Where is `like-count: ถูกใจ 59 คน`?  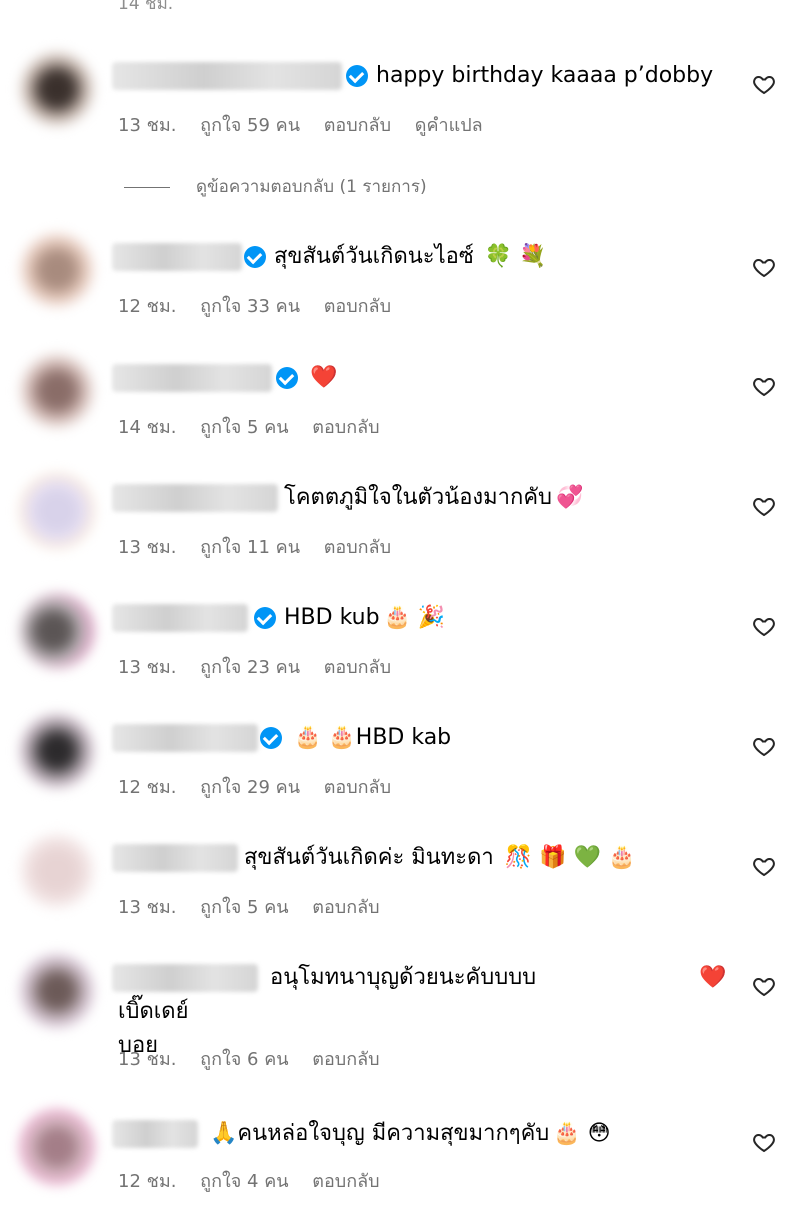 like-count: ถูกใจ 59 คน is located at coordinates (250, 125).